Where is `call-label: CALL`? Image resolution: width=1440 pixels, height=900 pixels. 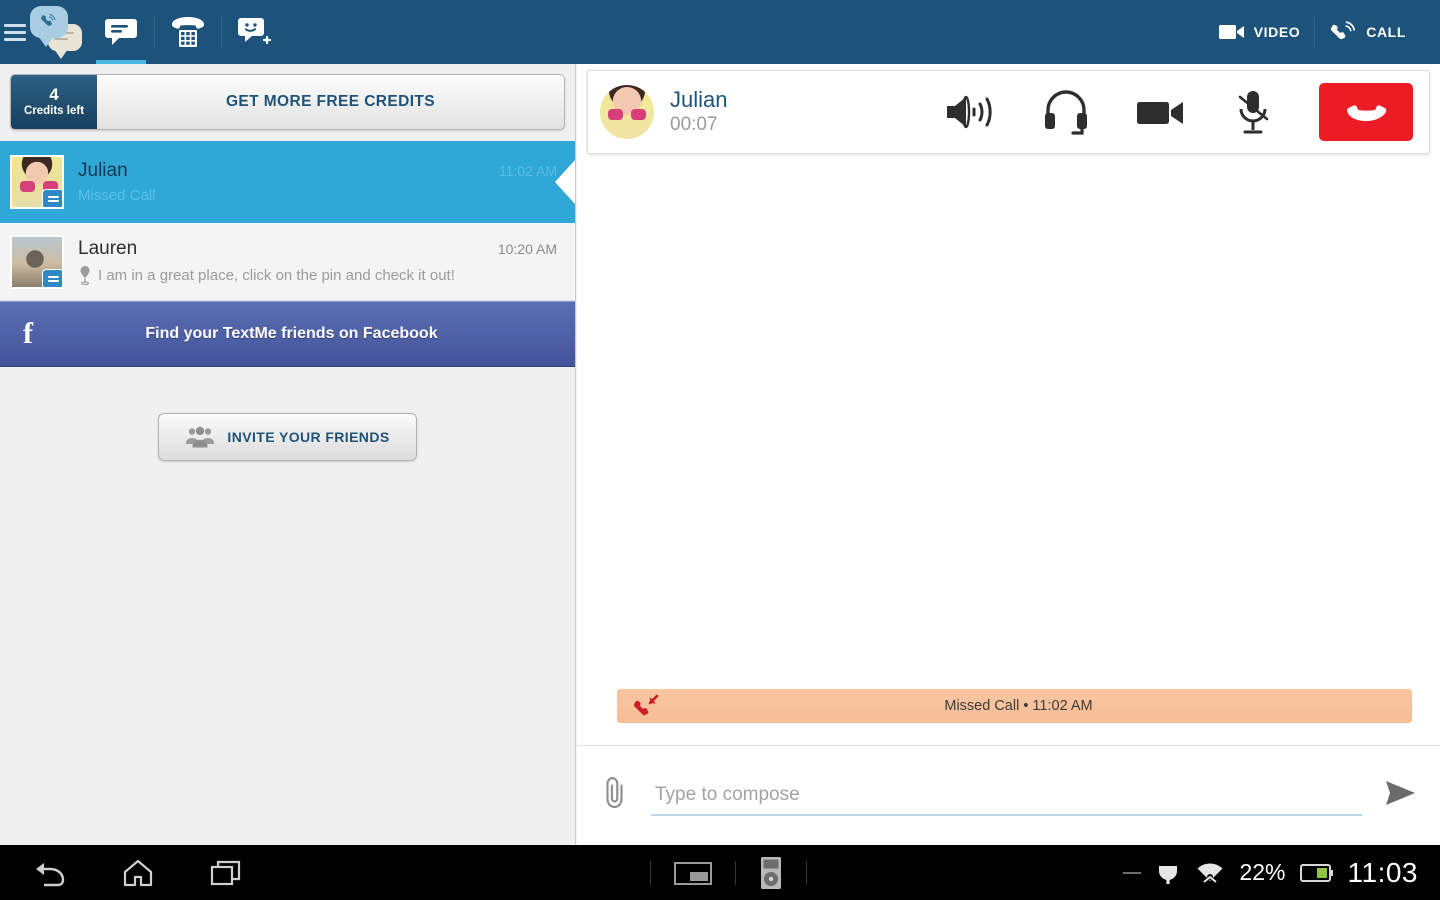 call-label: CALL is located at coordinates (1386, 32).